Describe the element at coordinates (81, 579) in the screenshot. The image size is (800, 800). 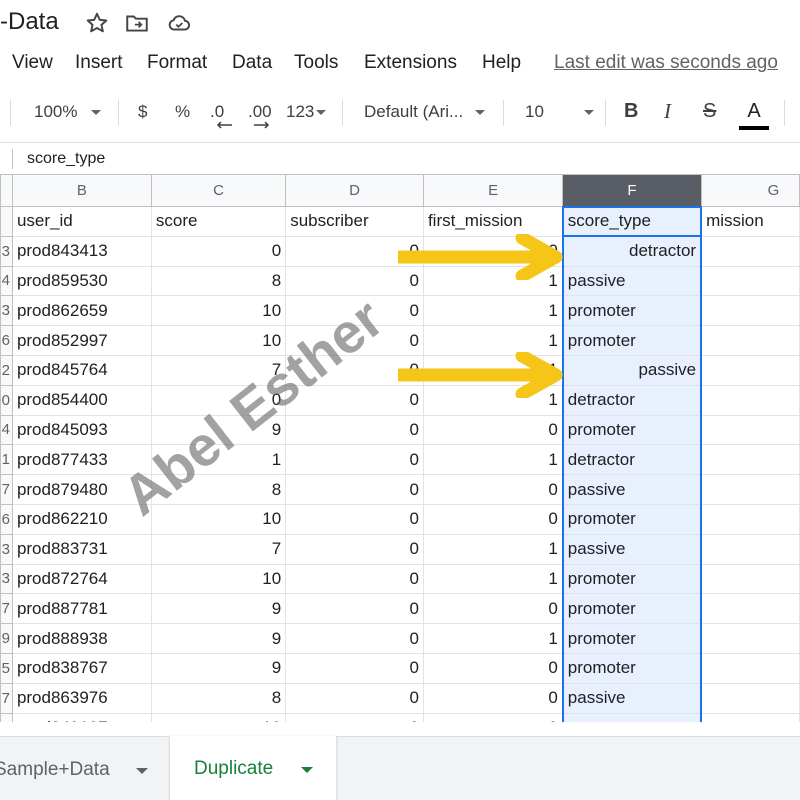
I see `cell-user-id: prod872764` at that location.